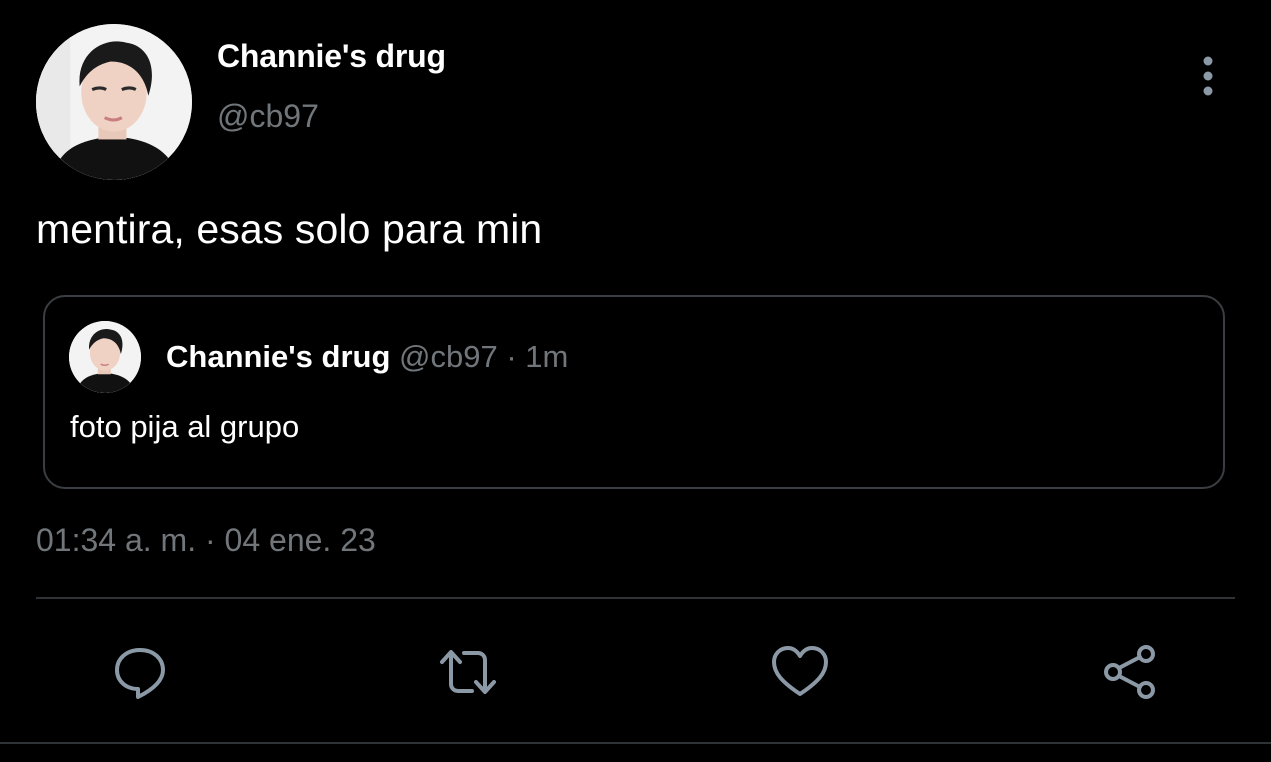 This screenshot has width=1271, height=762. I want to click on divider, so click(635, 598).